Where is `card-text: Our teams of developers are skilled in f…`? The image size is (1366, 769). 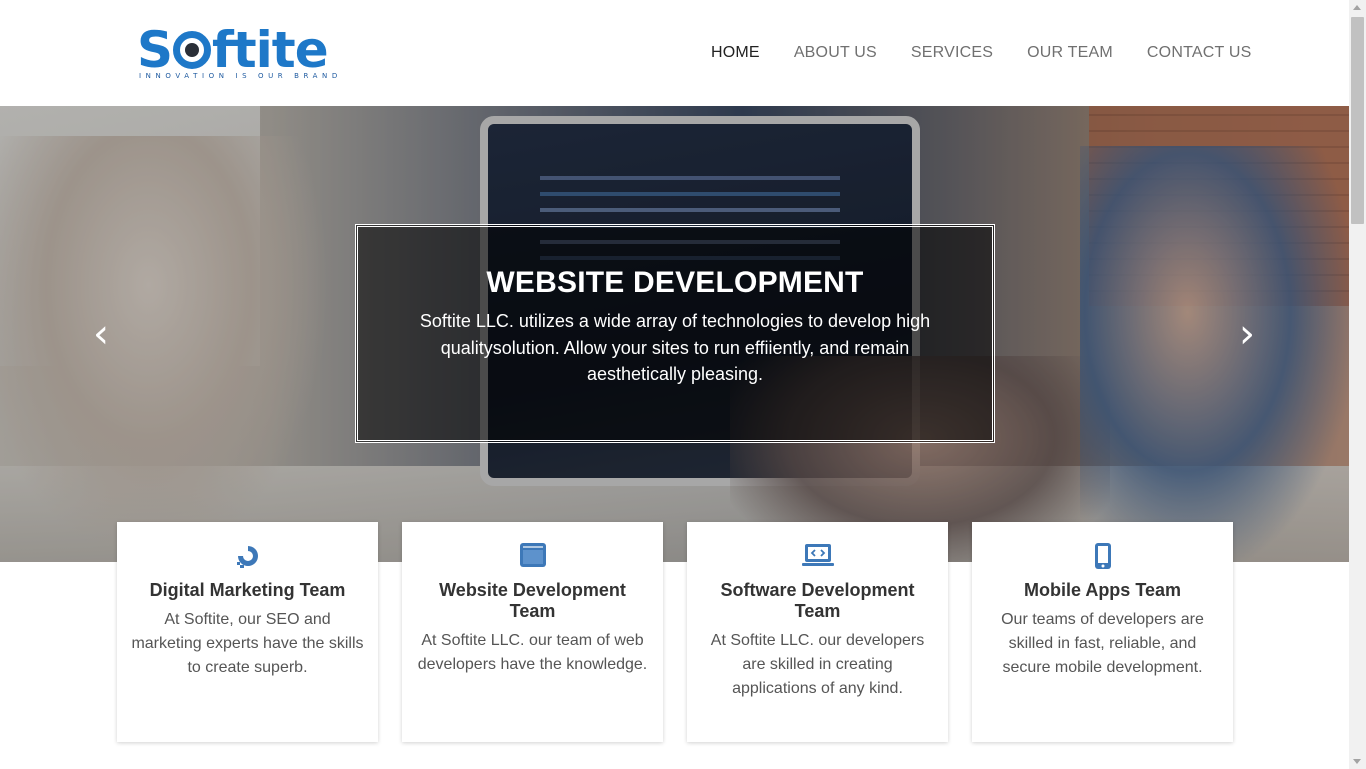
card-text: Our teams of developers are skilled in f… is located at coordinates (1102, 643).